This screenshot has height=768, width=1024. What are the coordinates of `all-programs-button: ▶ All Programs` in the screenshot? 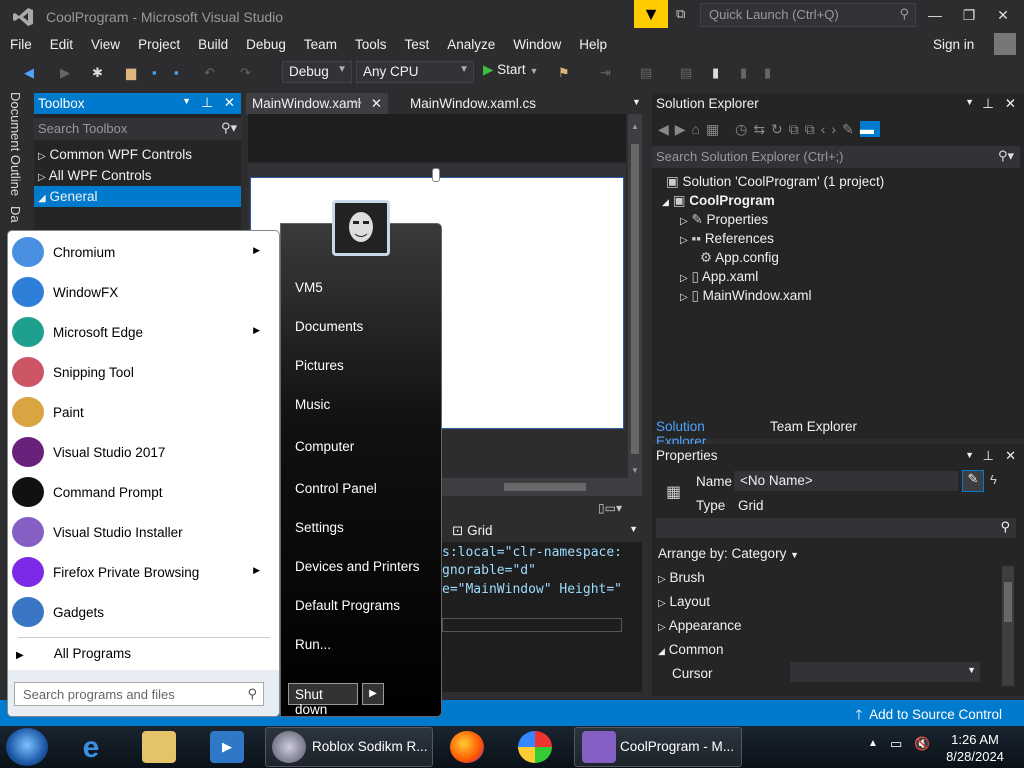 It's located at (73, 653).